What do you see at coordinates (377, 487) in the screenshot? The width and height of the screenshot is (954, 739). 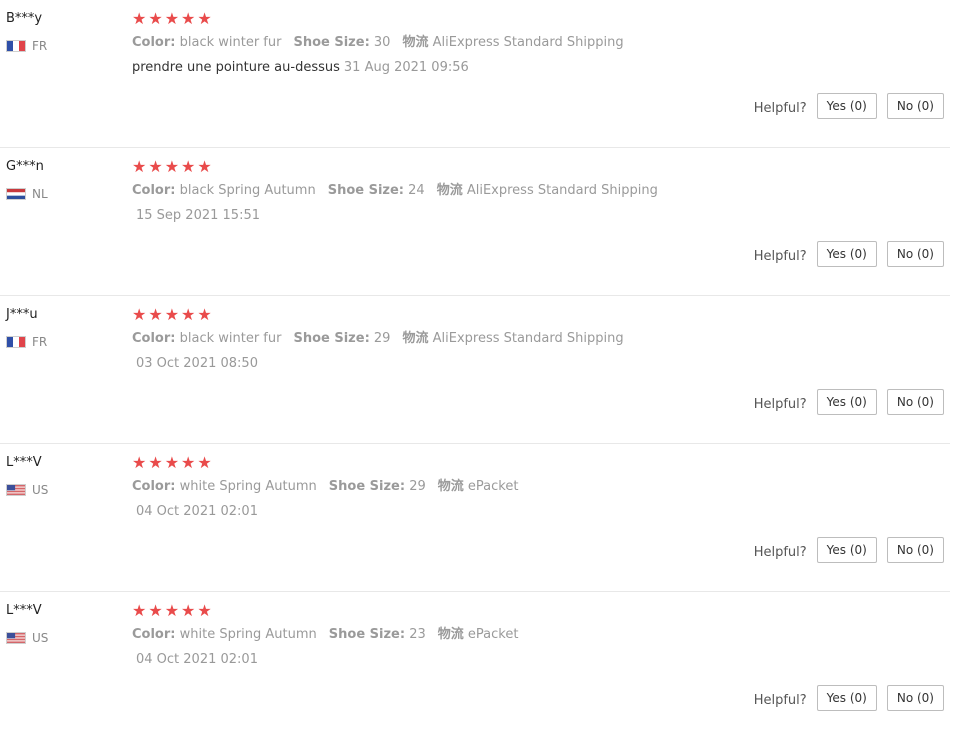 I see `review-attribute: Shoe Size: 29` at bounding box center [377, 487].